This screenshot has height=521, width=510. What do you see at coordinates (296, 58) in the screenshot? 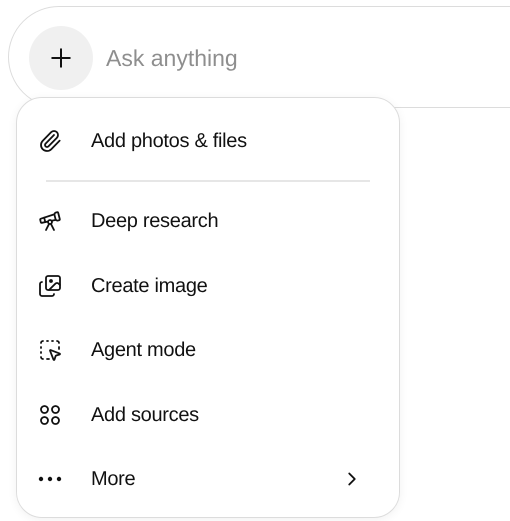
I see `message-input: Ask anything` at bounding box center [296, 58].